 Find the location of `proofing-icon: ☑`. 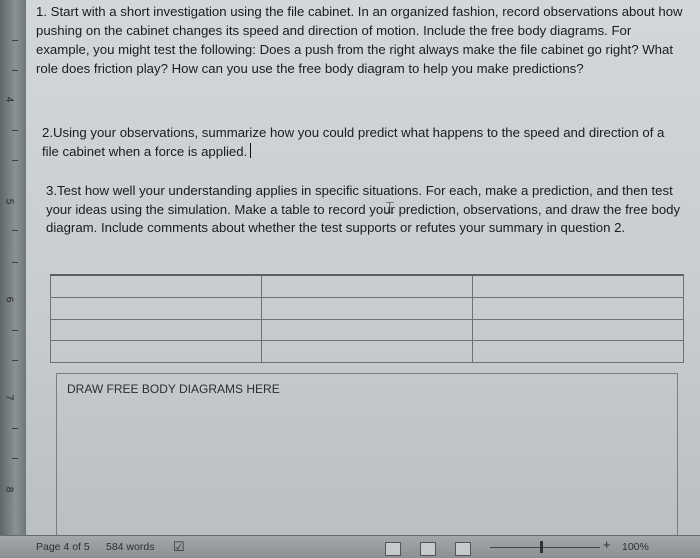

proofing-icon: ☑ is located at coordinates (179, 547).